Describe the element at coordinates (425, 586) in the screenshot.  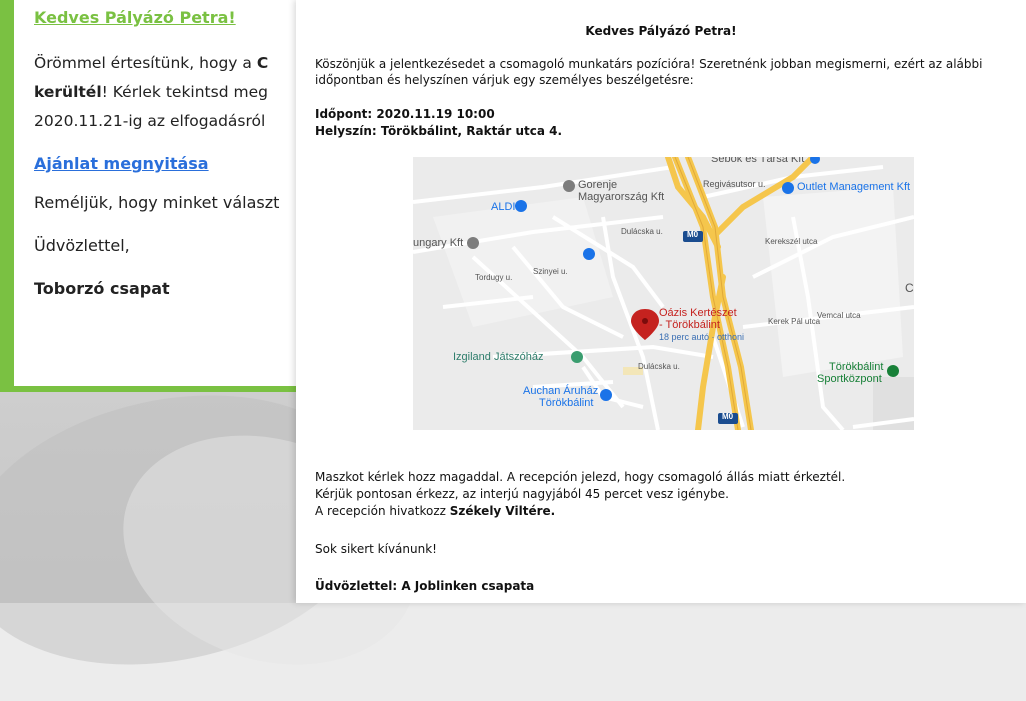
I see `doc-closing: Üdvözlettel: A Joblinken csapata` at that location.